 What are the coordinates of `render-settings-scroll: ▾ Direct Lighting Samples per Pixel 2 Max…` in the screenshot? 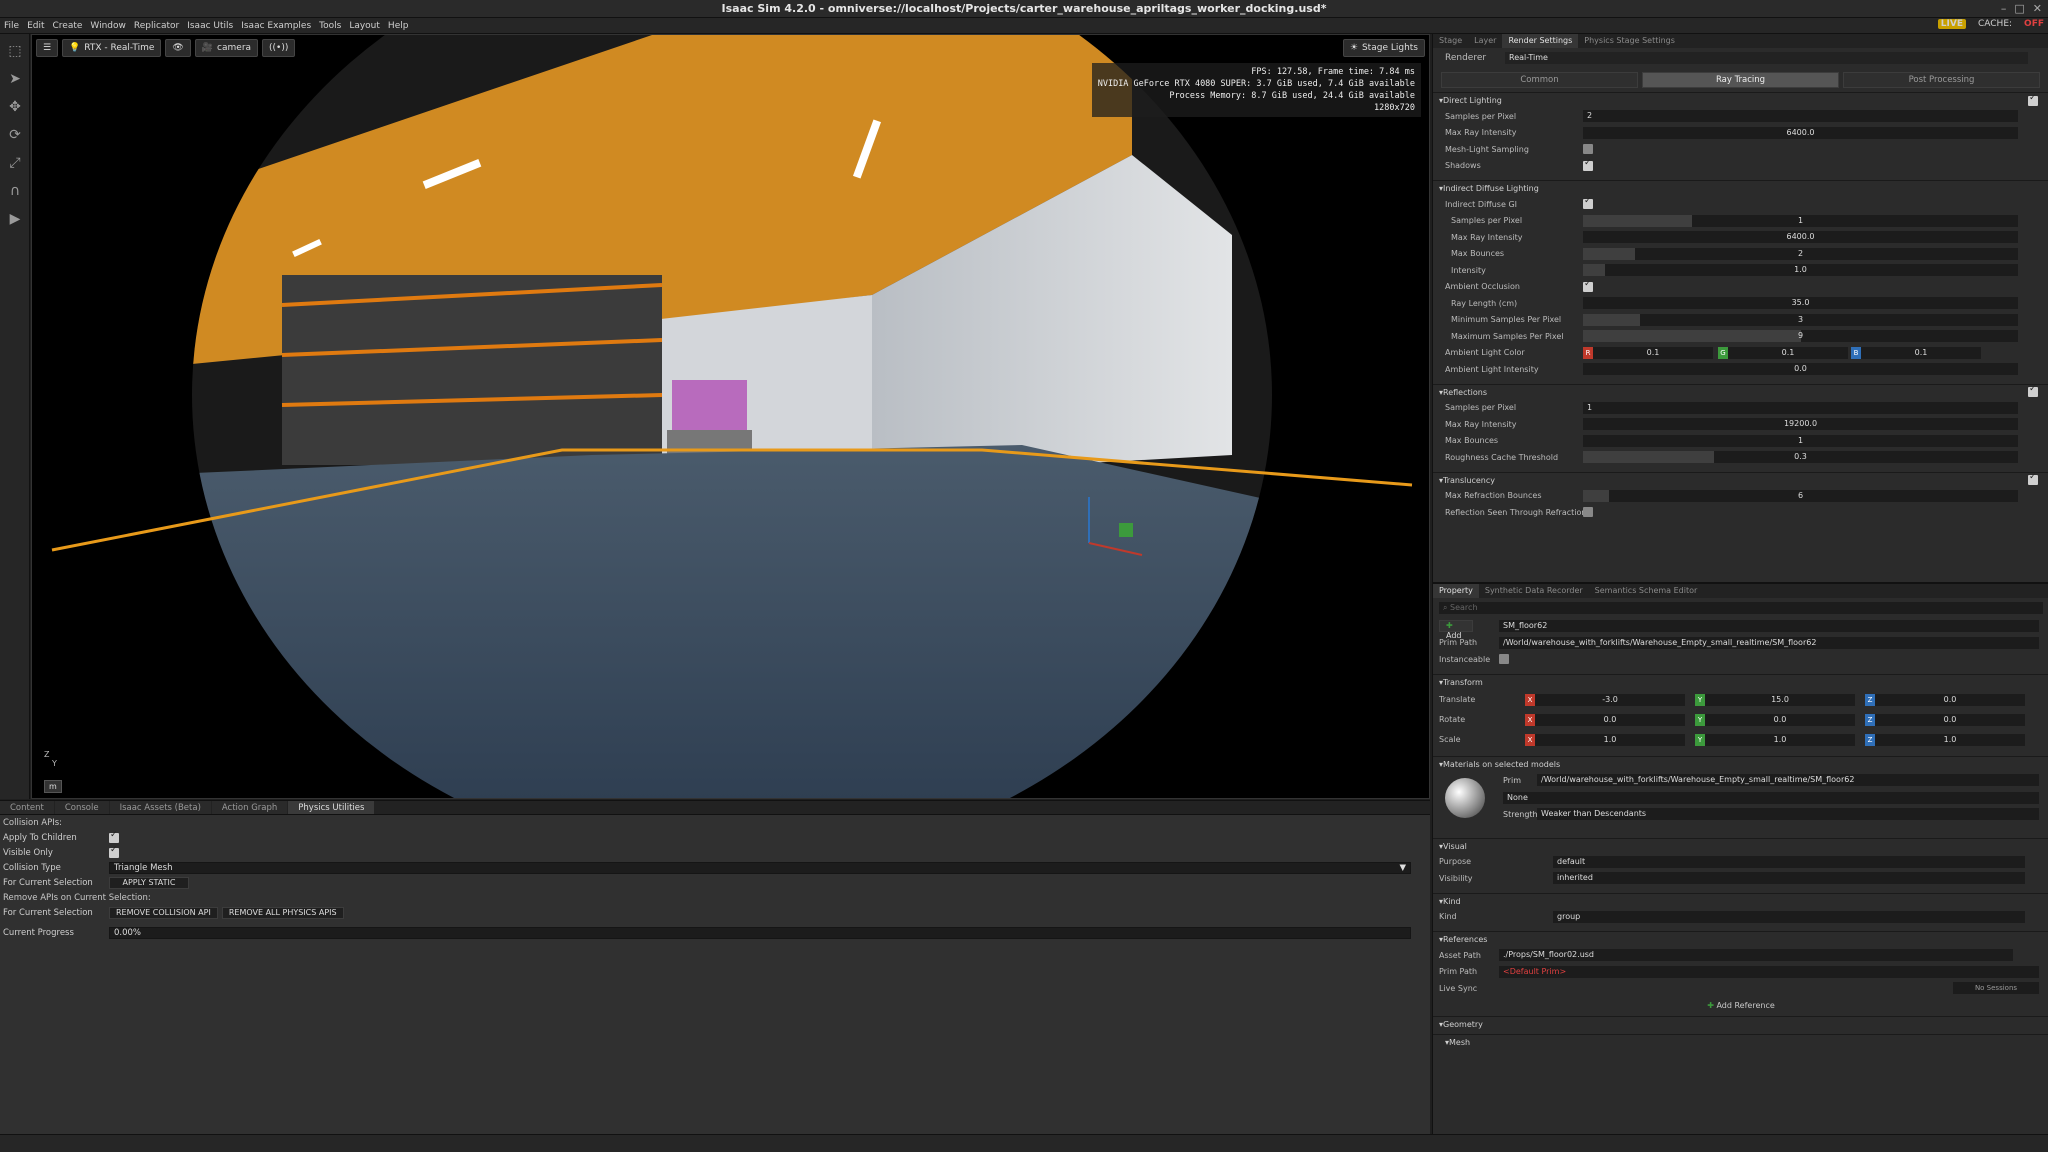 It's located at (1740, 327).